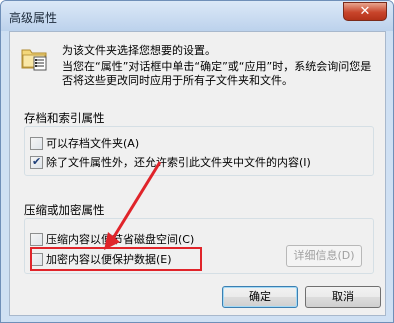 The width and height of the screenshot is (394, 323). Describe the element at coordinates (343, 297) in the screenshot. I see `cancel-button: 取消` at that location.